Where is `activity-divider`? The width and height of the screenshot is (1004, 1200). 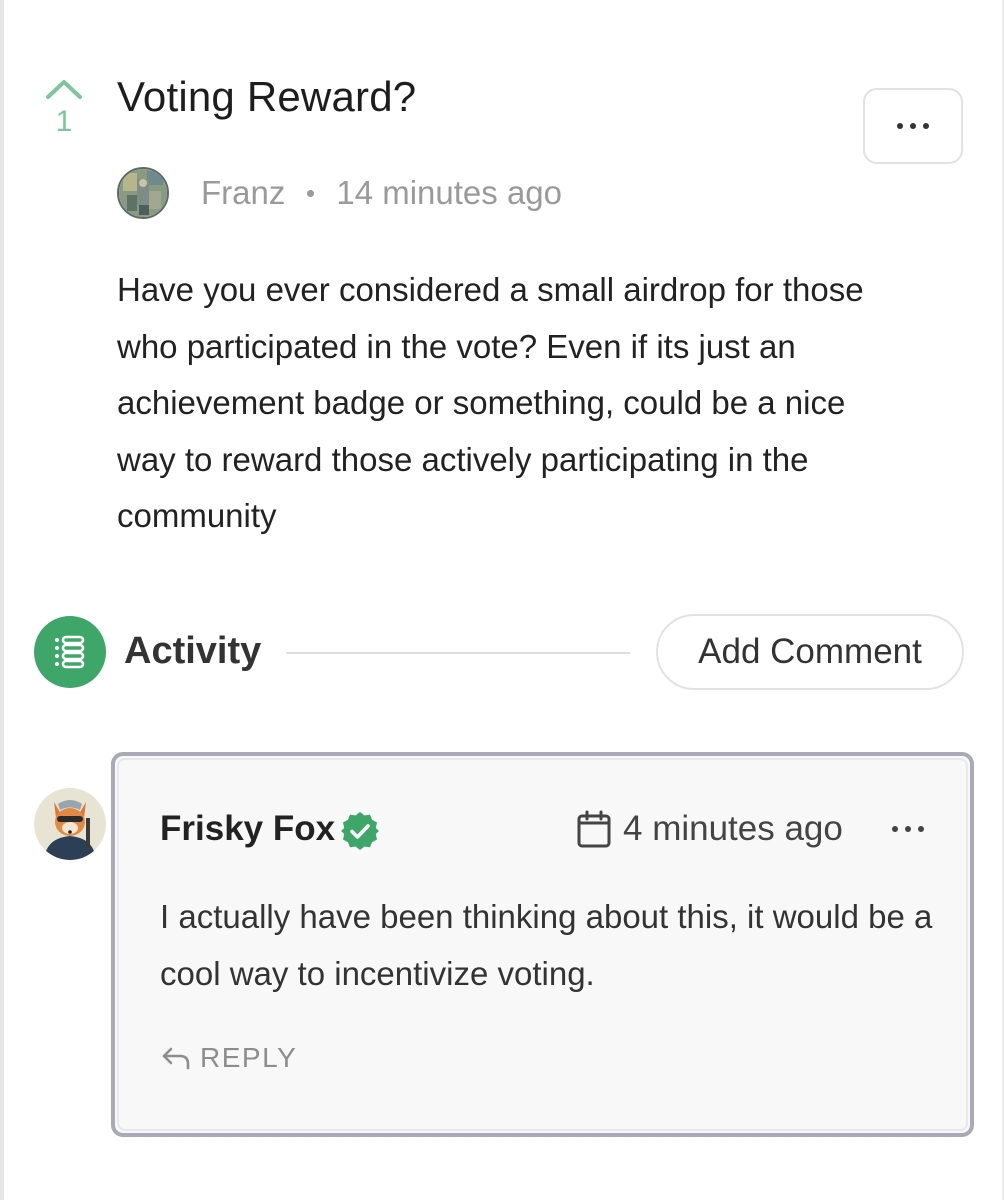 activity-divider is located at coordinates (458, 653).